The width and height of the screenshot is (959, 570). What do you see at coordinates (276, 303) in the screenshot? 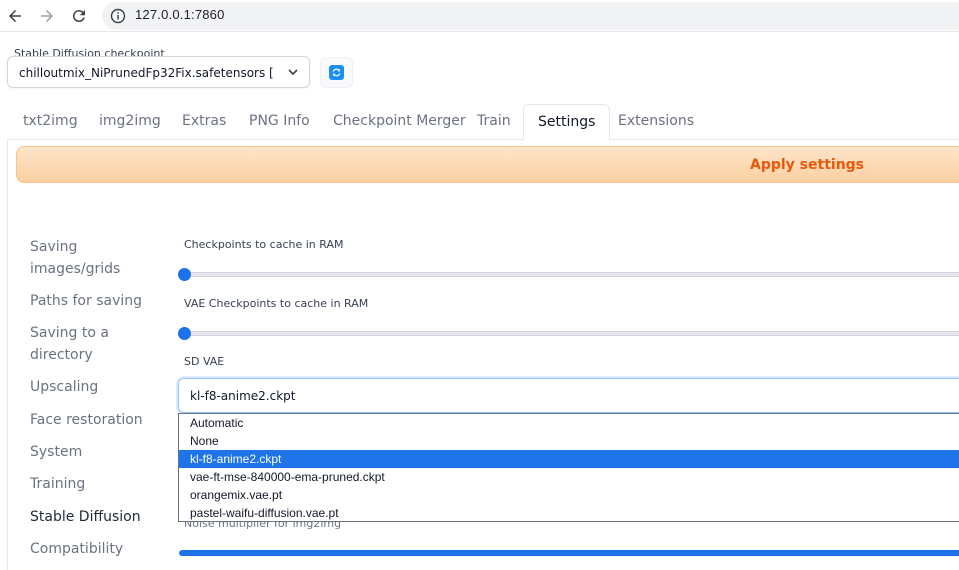
I see `vae-cache-label: VAE Checkpoints to cache in RAM` at bounding box center [276, 303].